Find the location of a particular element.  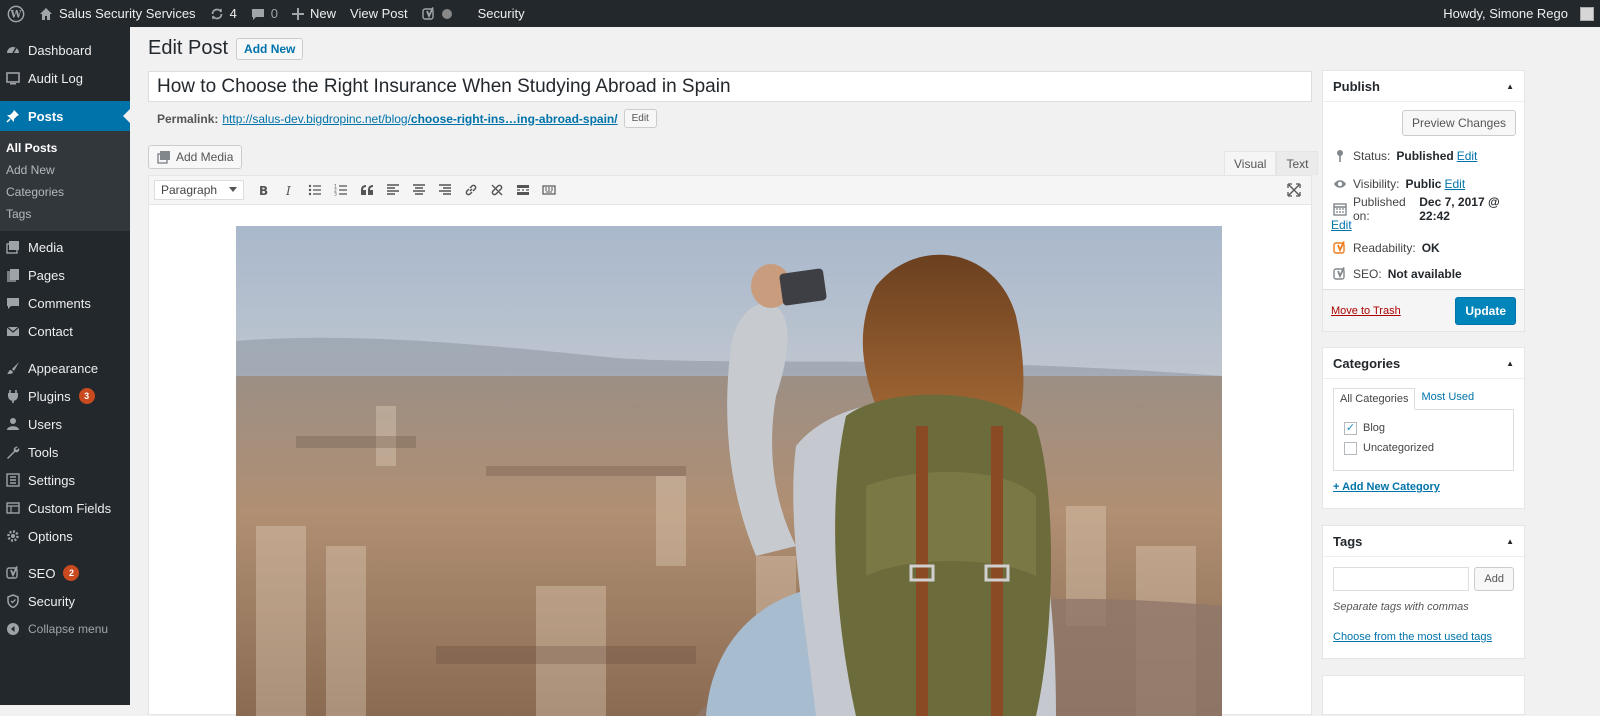

toolbar-toggle-button is located at coordinates (549, 190).